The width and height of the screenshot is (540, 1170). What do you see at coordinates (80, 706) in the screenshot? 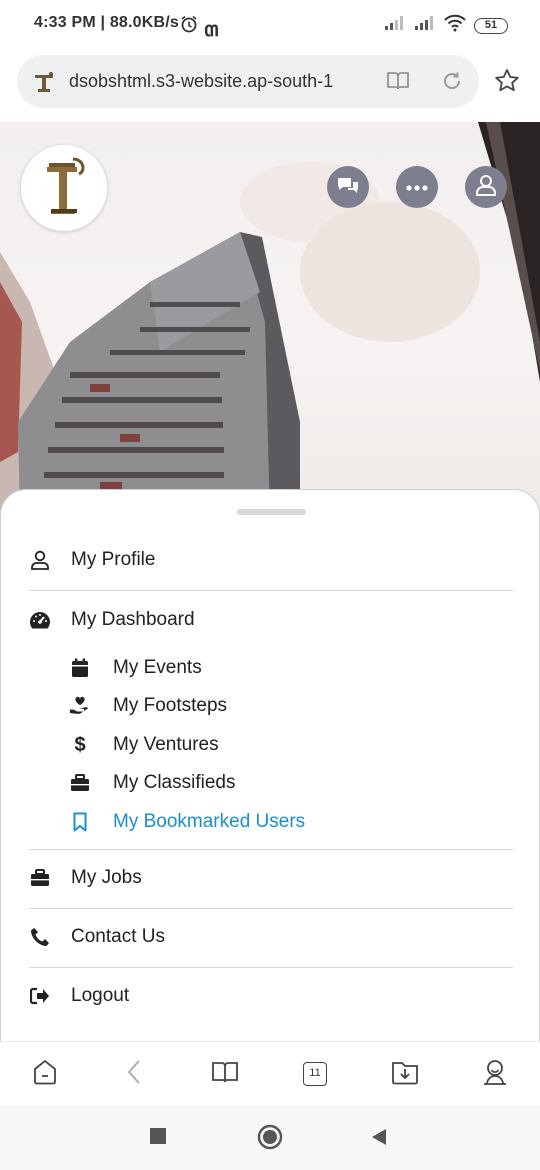
I see `hand-heart-icon` at bounding box center [80, 706].